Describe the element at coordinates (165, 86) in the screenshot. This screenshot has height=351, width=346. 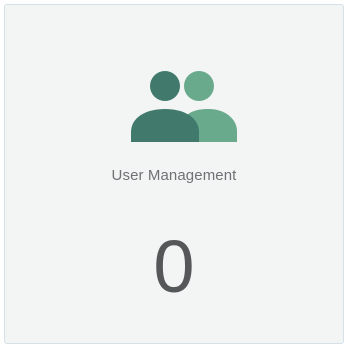
I see `users-icon-front-head` at that location.